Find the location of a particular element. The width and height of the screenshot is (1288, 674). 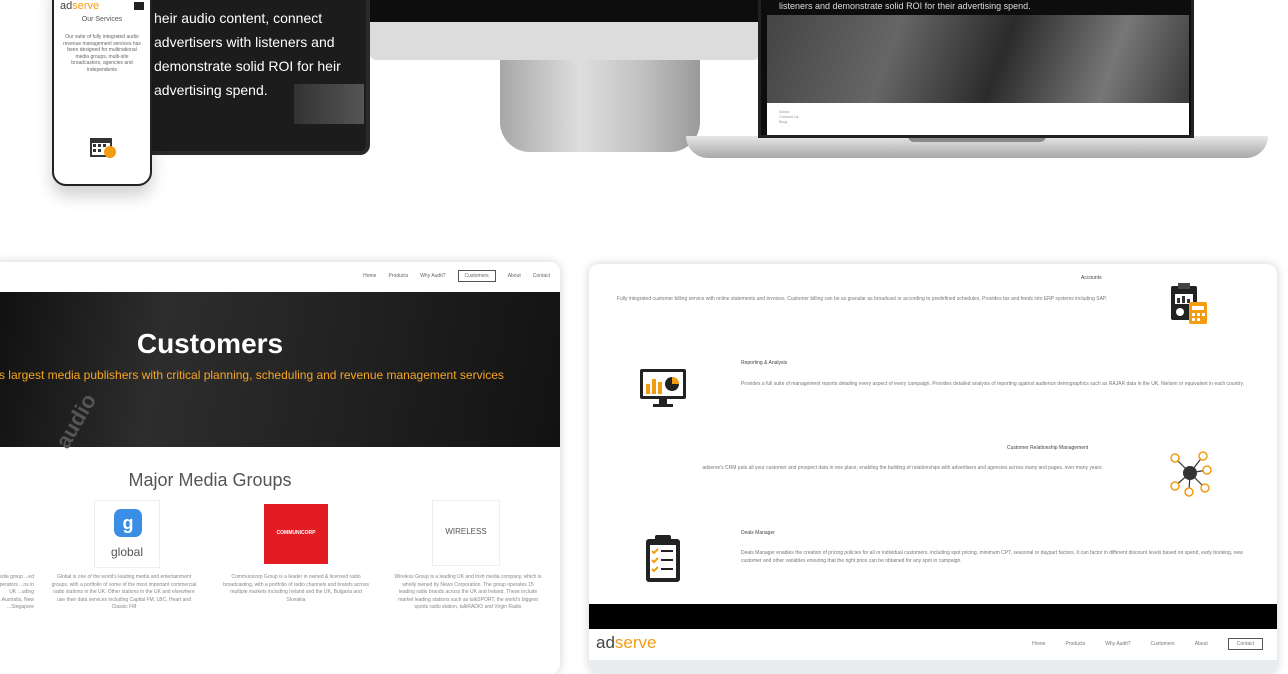

nav-contact: Contact is located at coordinates (541, 276).